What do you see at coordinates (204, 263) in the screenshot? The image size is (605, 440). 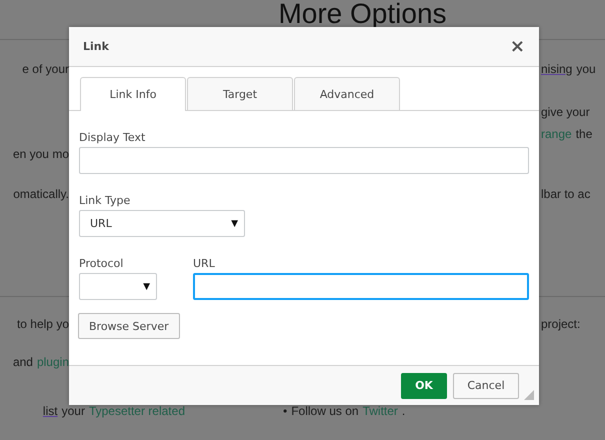 I see `field-label: URL` at bounding box center [204, 263].